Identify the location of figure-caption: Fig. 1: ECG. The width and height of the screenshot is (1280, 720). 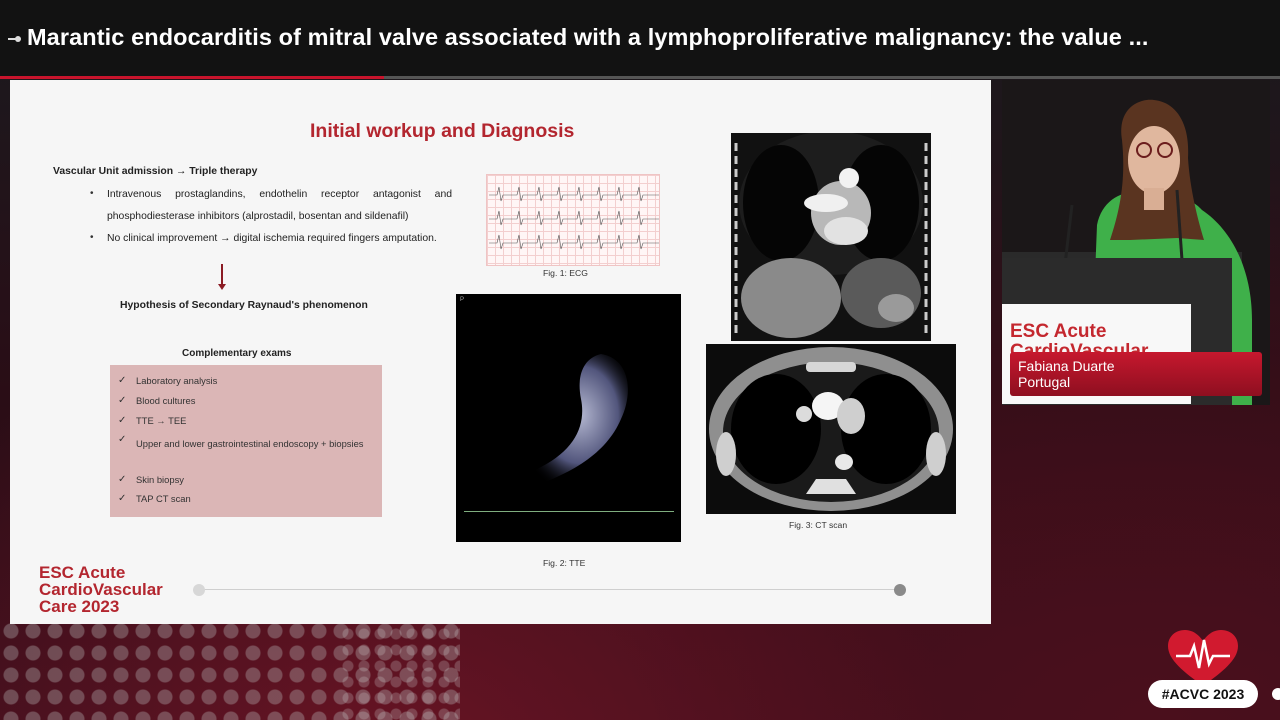
(565, 273).